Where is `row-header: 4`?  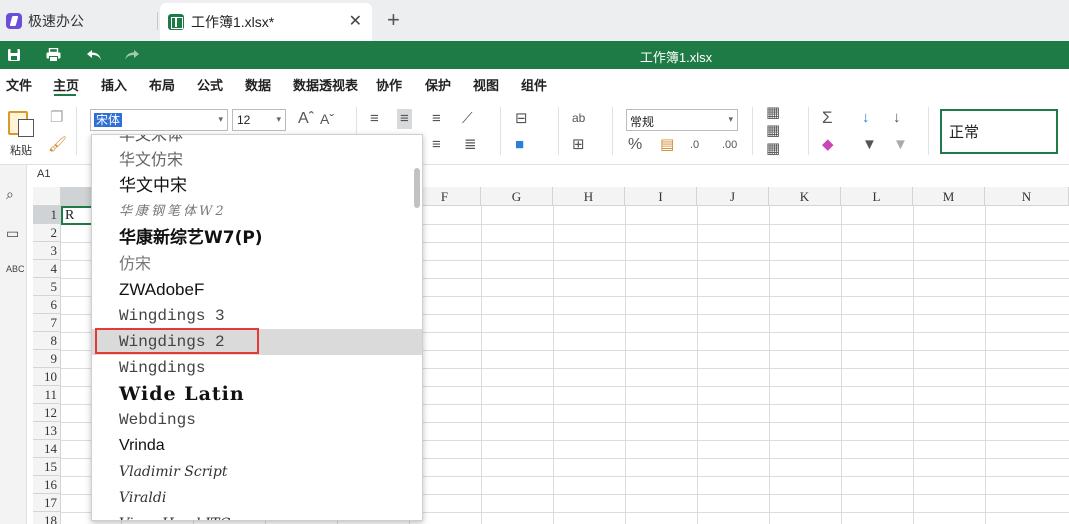
row-header: 4 is located at coordinates (47, 269).